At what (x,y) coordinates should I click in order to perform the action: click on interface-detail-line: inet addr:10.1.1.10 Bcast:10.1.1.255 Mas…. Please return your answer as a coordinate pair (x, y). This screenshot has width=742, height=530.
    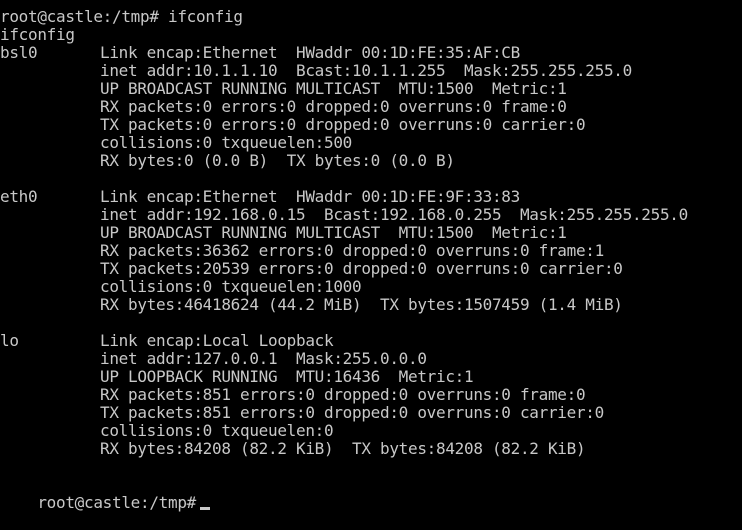
    Looking at the image, I should click on (366, 70).